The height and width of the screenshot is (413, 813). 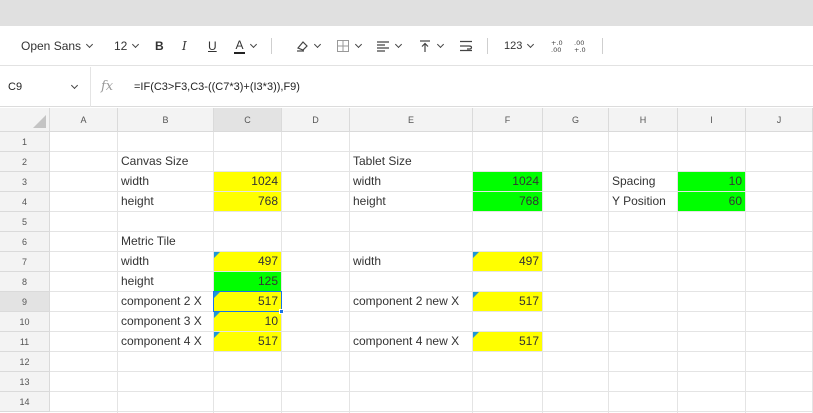 What do you see at coordinates (643, 120) in the screenshot?
I see `column-header-h: H` at bounding box center [643, 120].